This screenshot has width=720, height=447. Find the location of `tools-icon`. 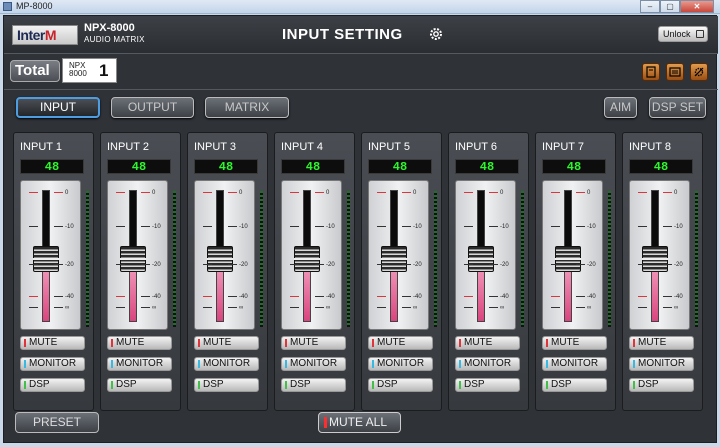

tools-icon is located at coordinates (699, 72).